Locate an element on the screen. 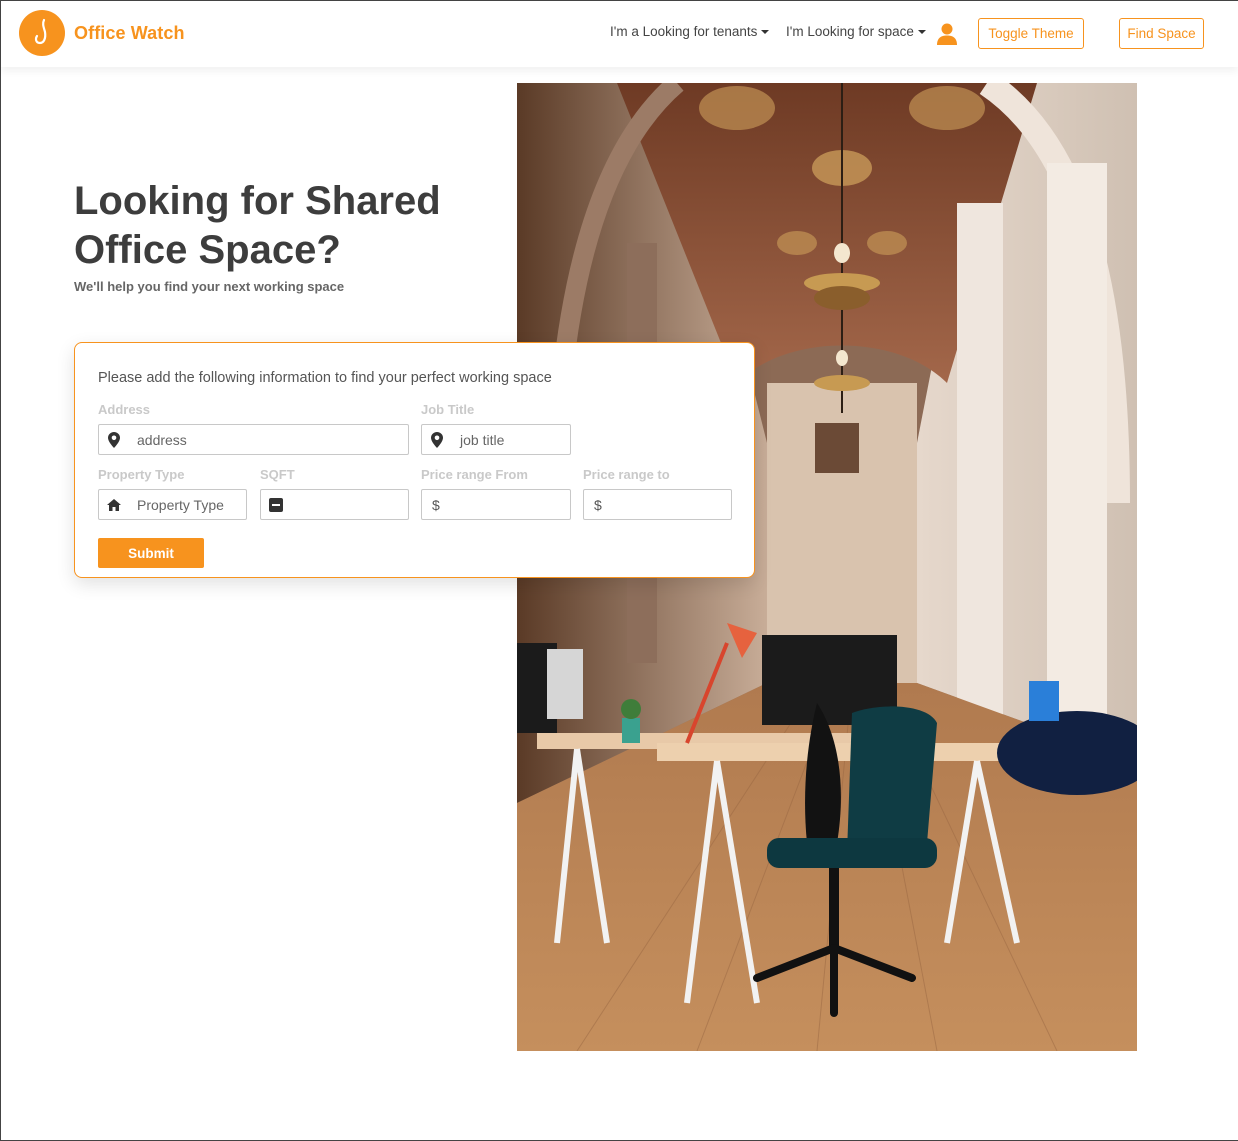 This screenshot has width=1238, height=1141. home-icon is located at coordinates (114, 504).